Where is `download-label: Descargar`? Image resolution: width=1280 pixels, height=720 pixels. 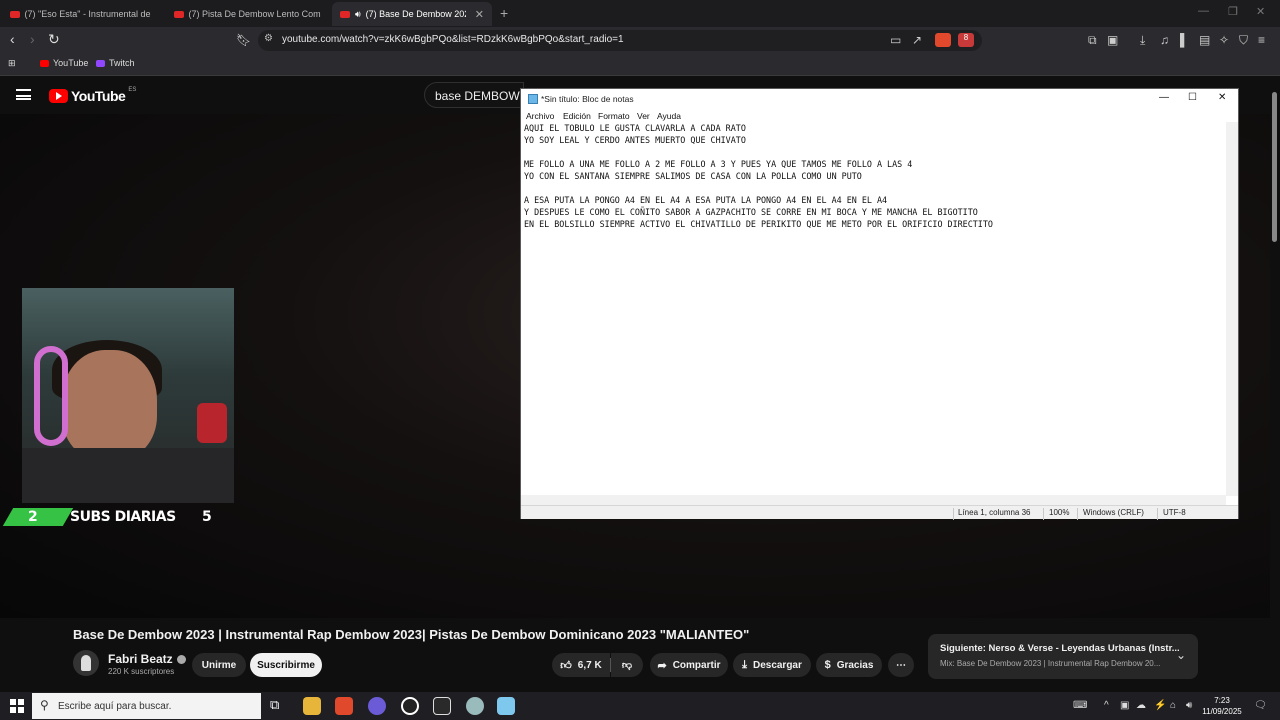
download-label: Descargar is located at coordinates (777, 665).